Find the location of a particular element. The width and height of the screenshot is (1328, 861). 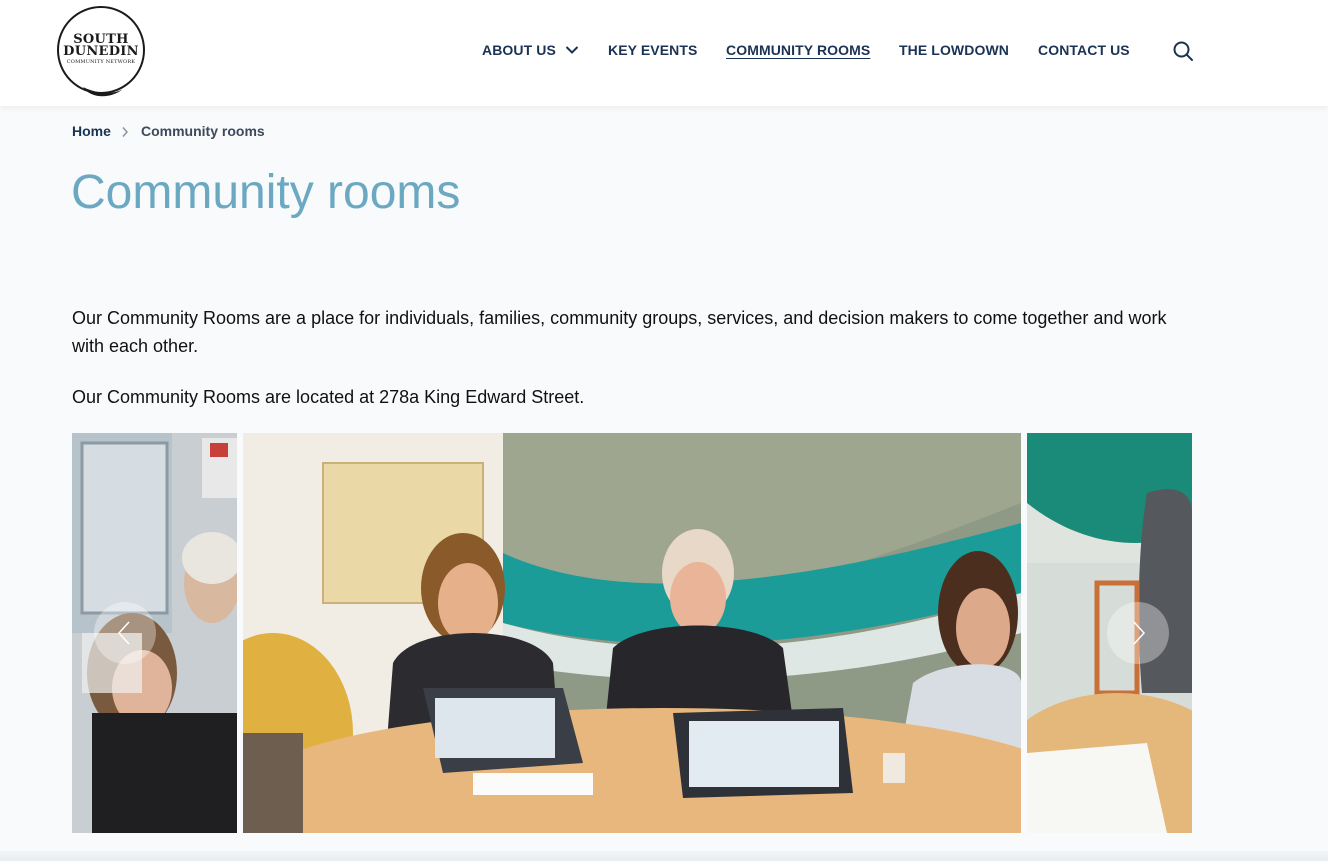

search-icon is located at coordinates (1183, 51).